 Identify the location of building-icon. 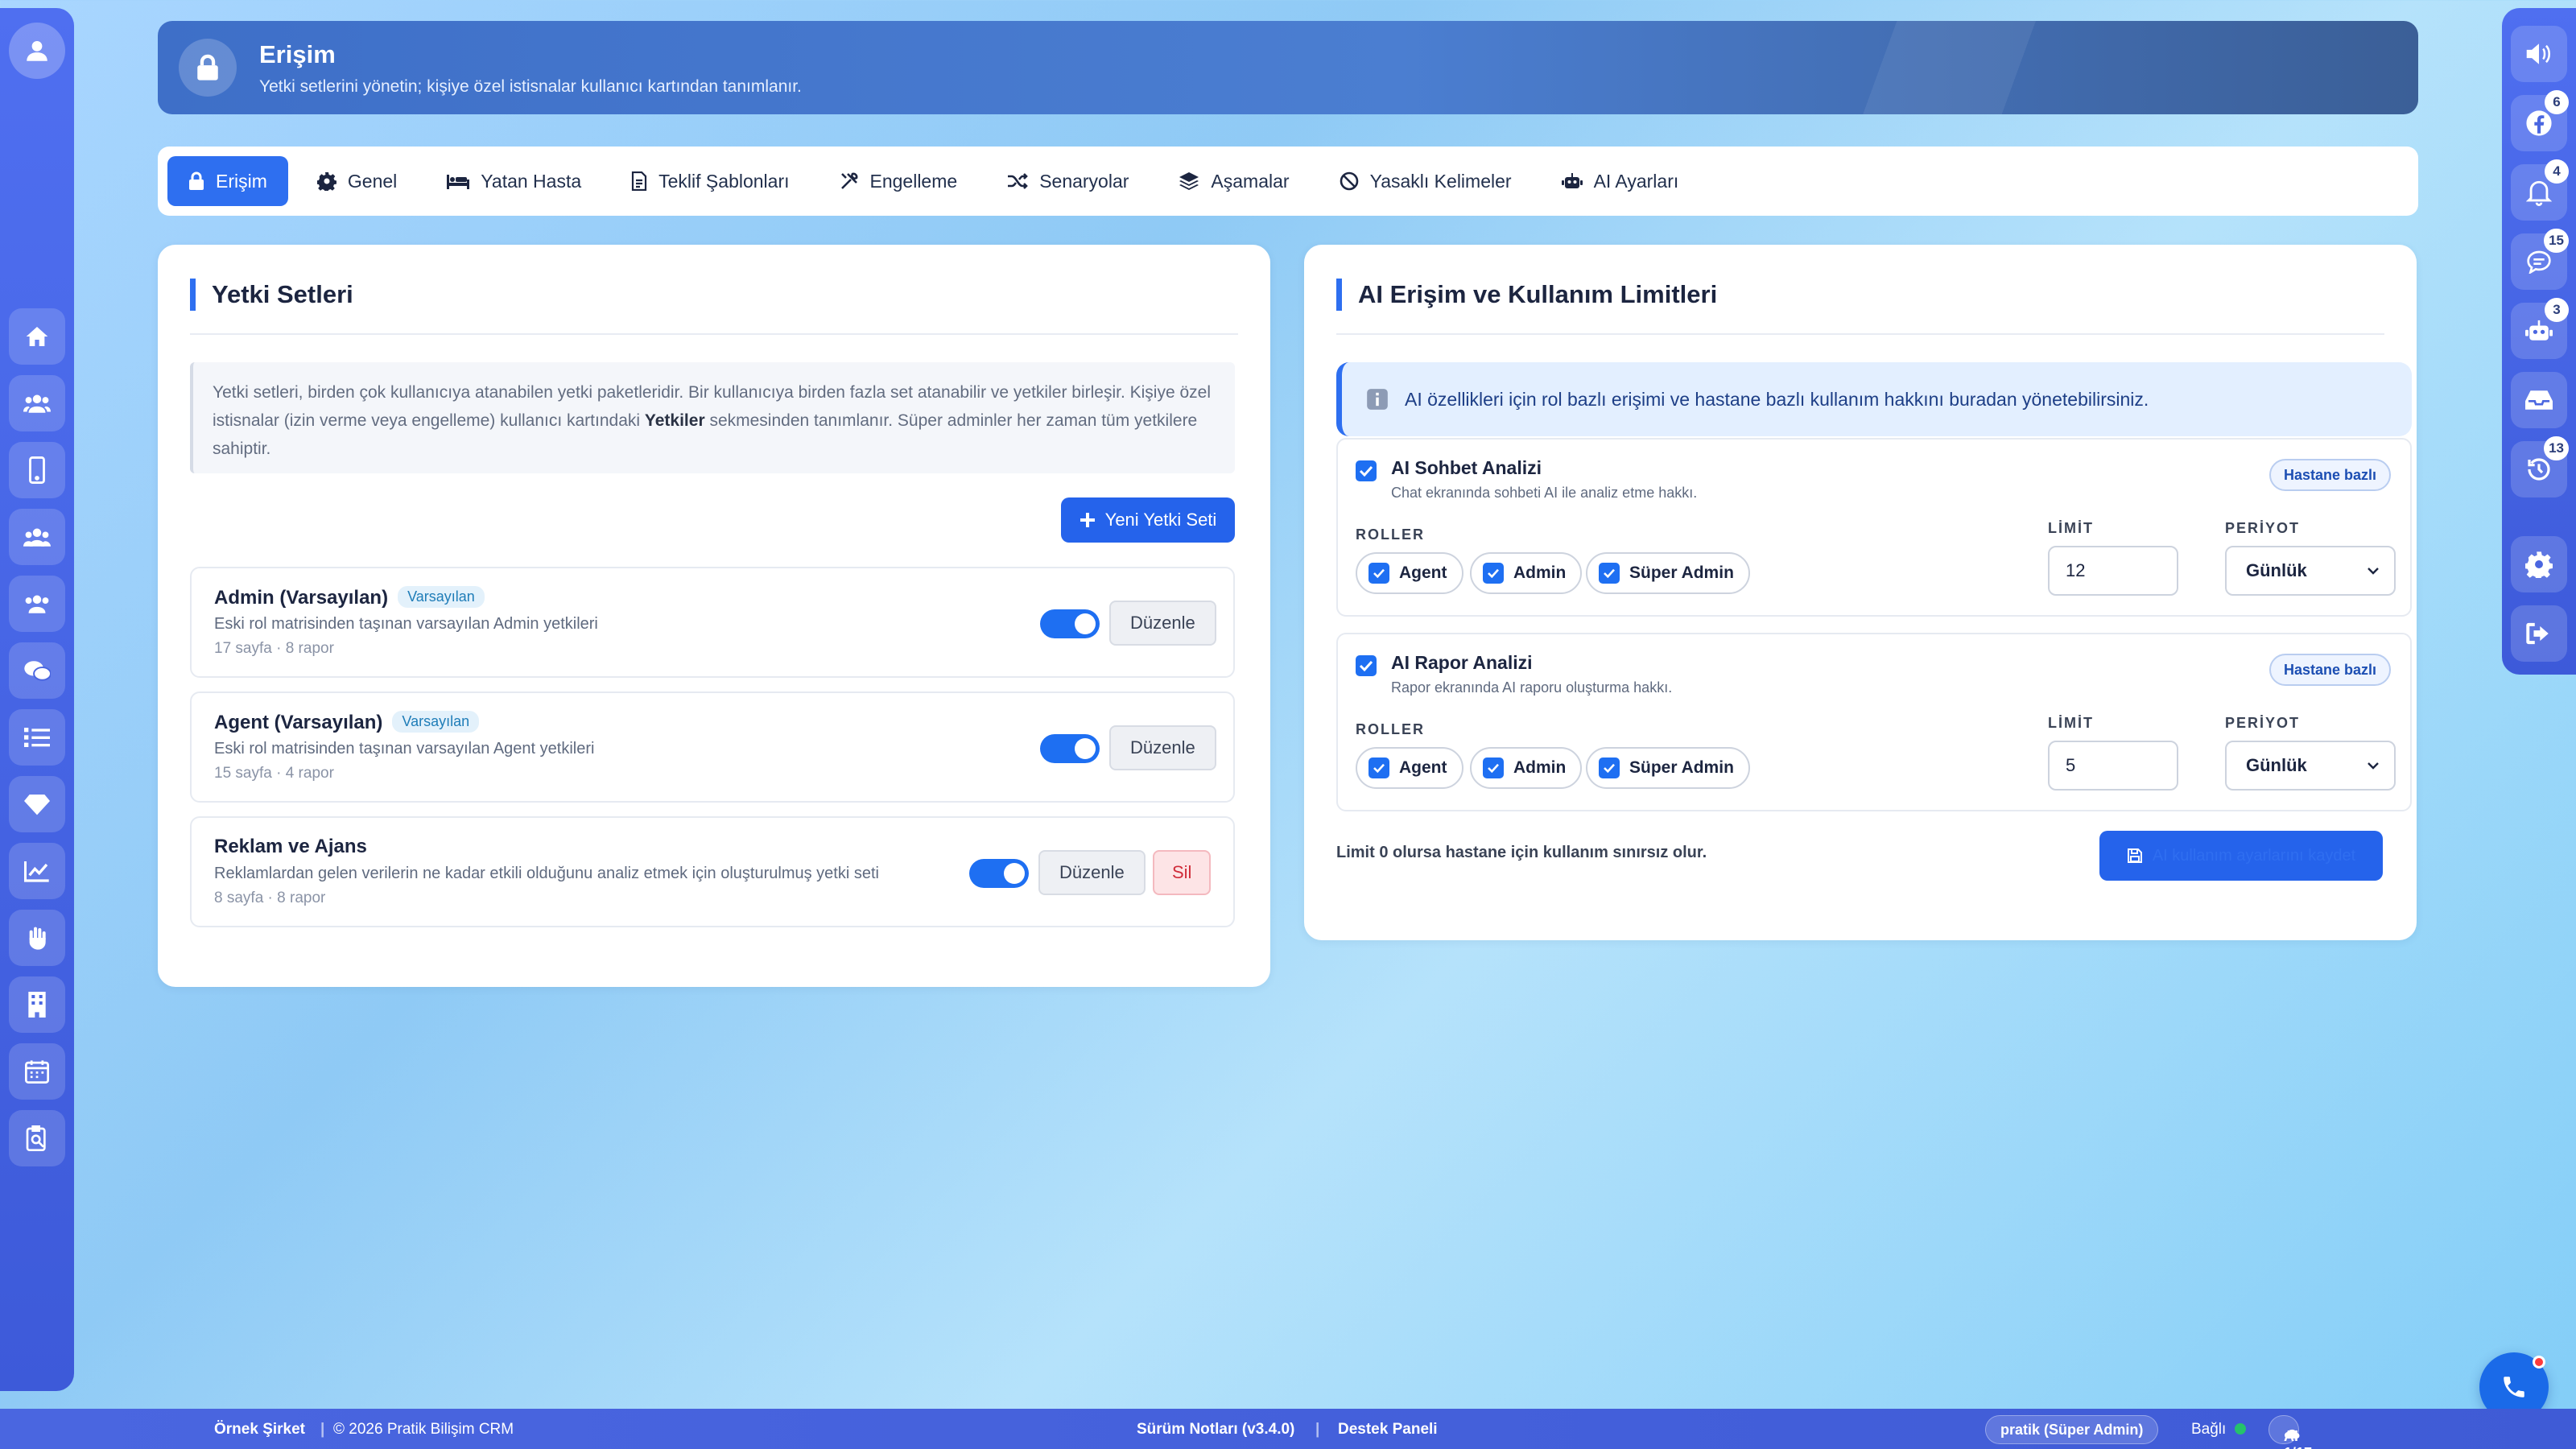
(37, 1005).